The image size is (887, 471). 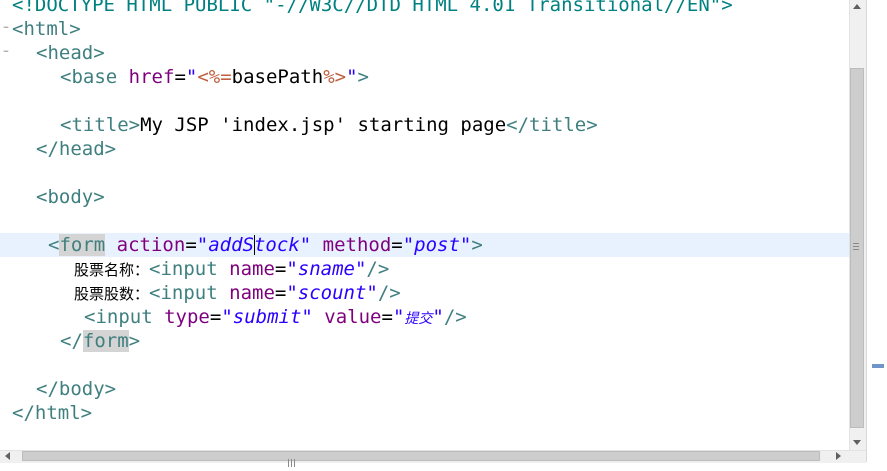 I want to click on code-line: <body>, so click(x=70, y=197).